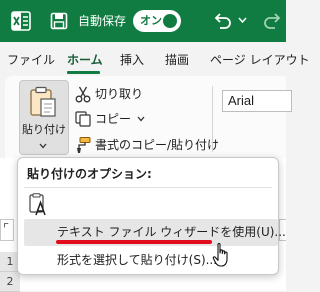 This screenshot has height=292, width=320. What do you see at coordinates (83, 94) in the screenshot?
I see `scissors-icon` at bounding box center [83, 94].